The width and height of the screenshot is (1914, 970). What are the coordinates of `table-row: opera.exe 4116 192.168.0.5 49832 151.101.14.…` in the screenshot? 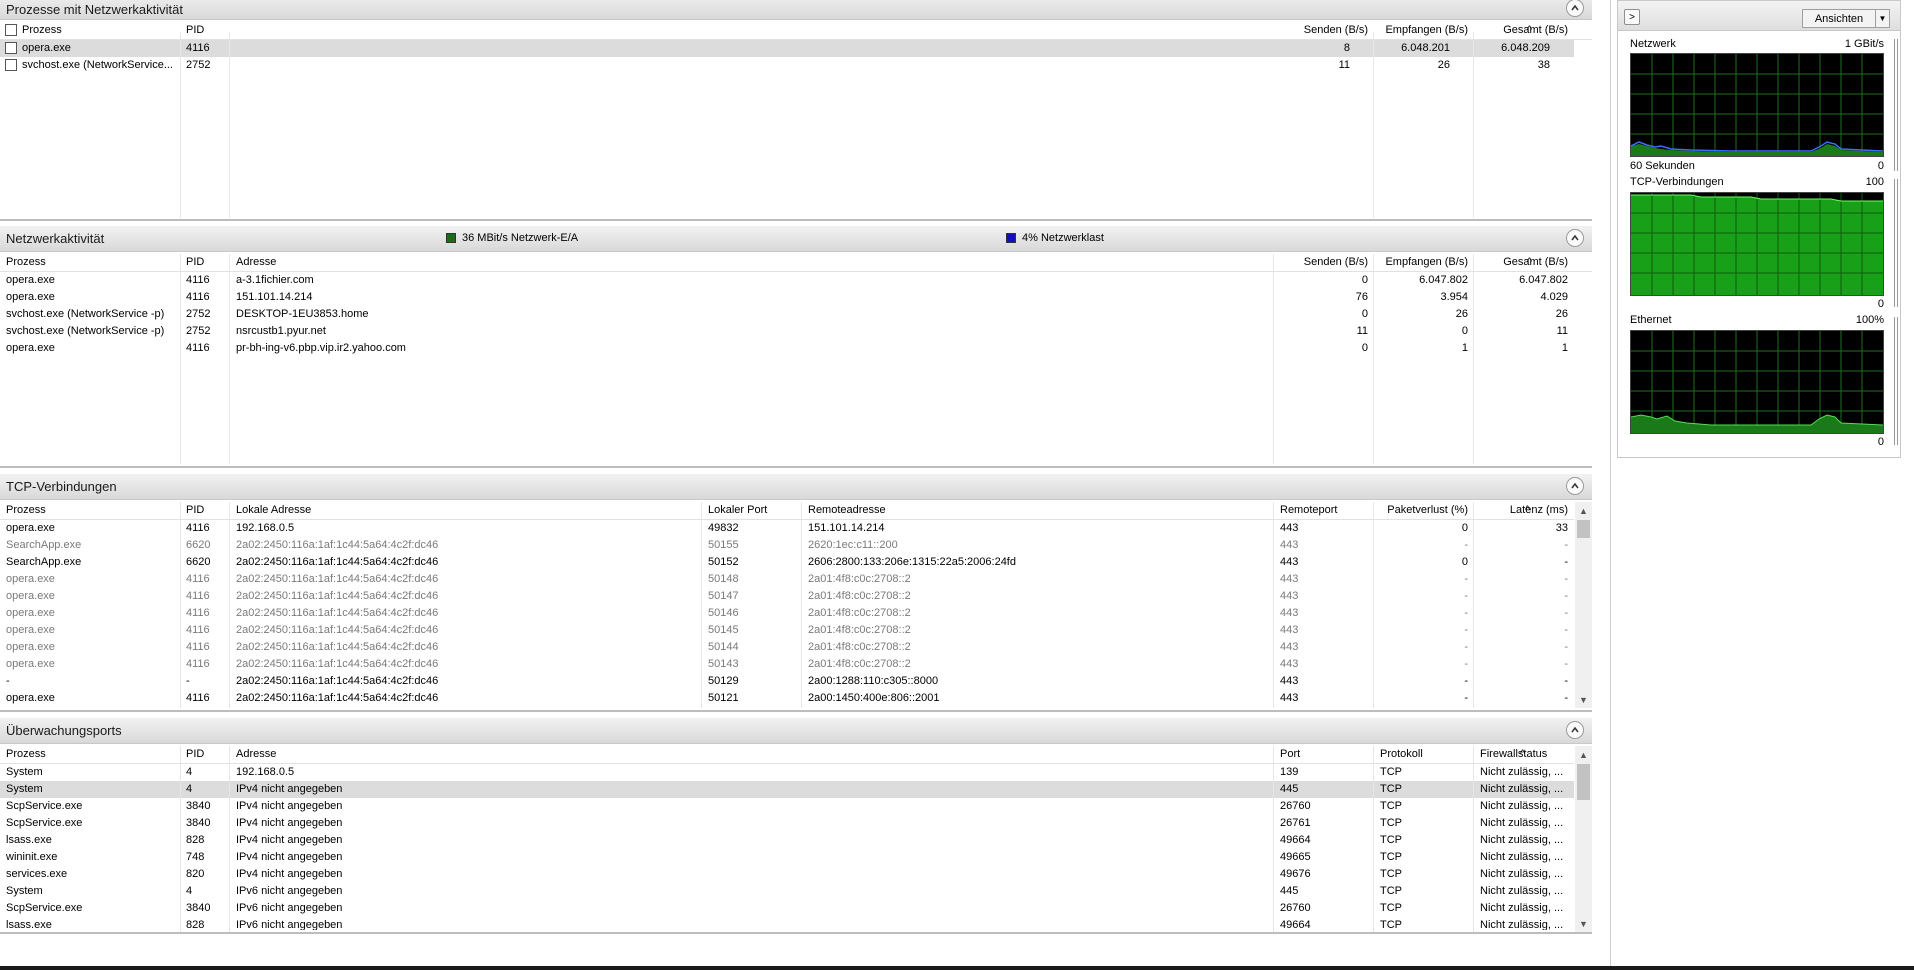 It's located at (787, 528).